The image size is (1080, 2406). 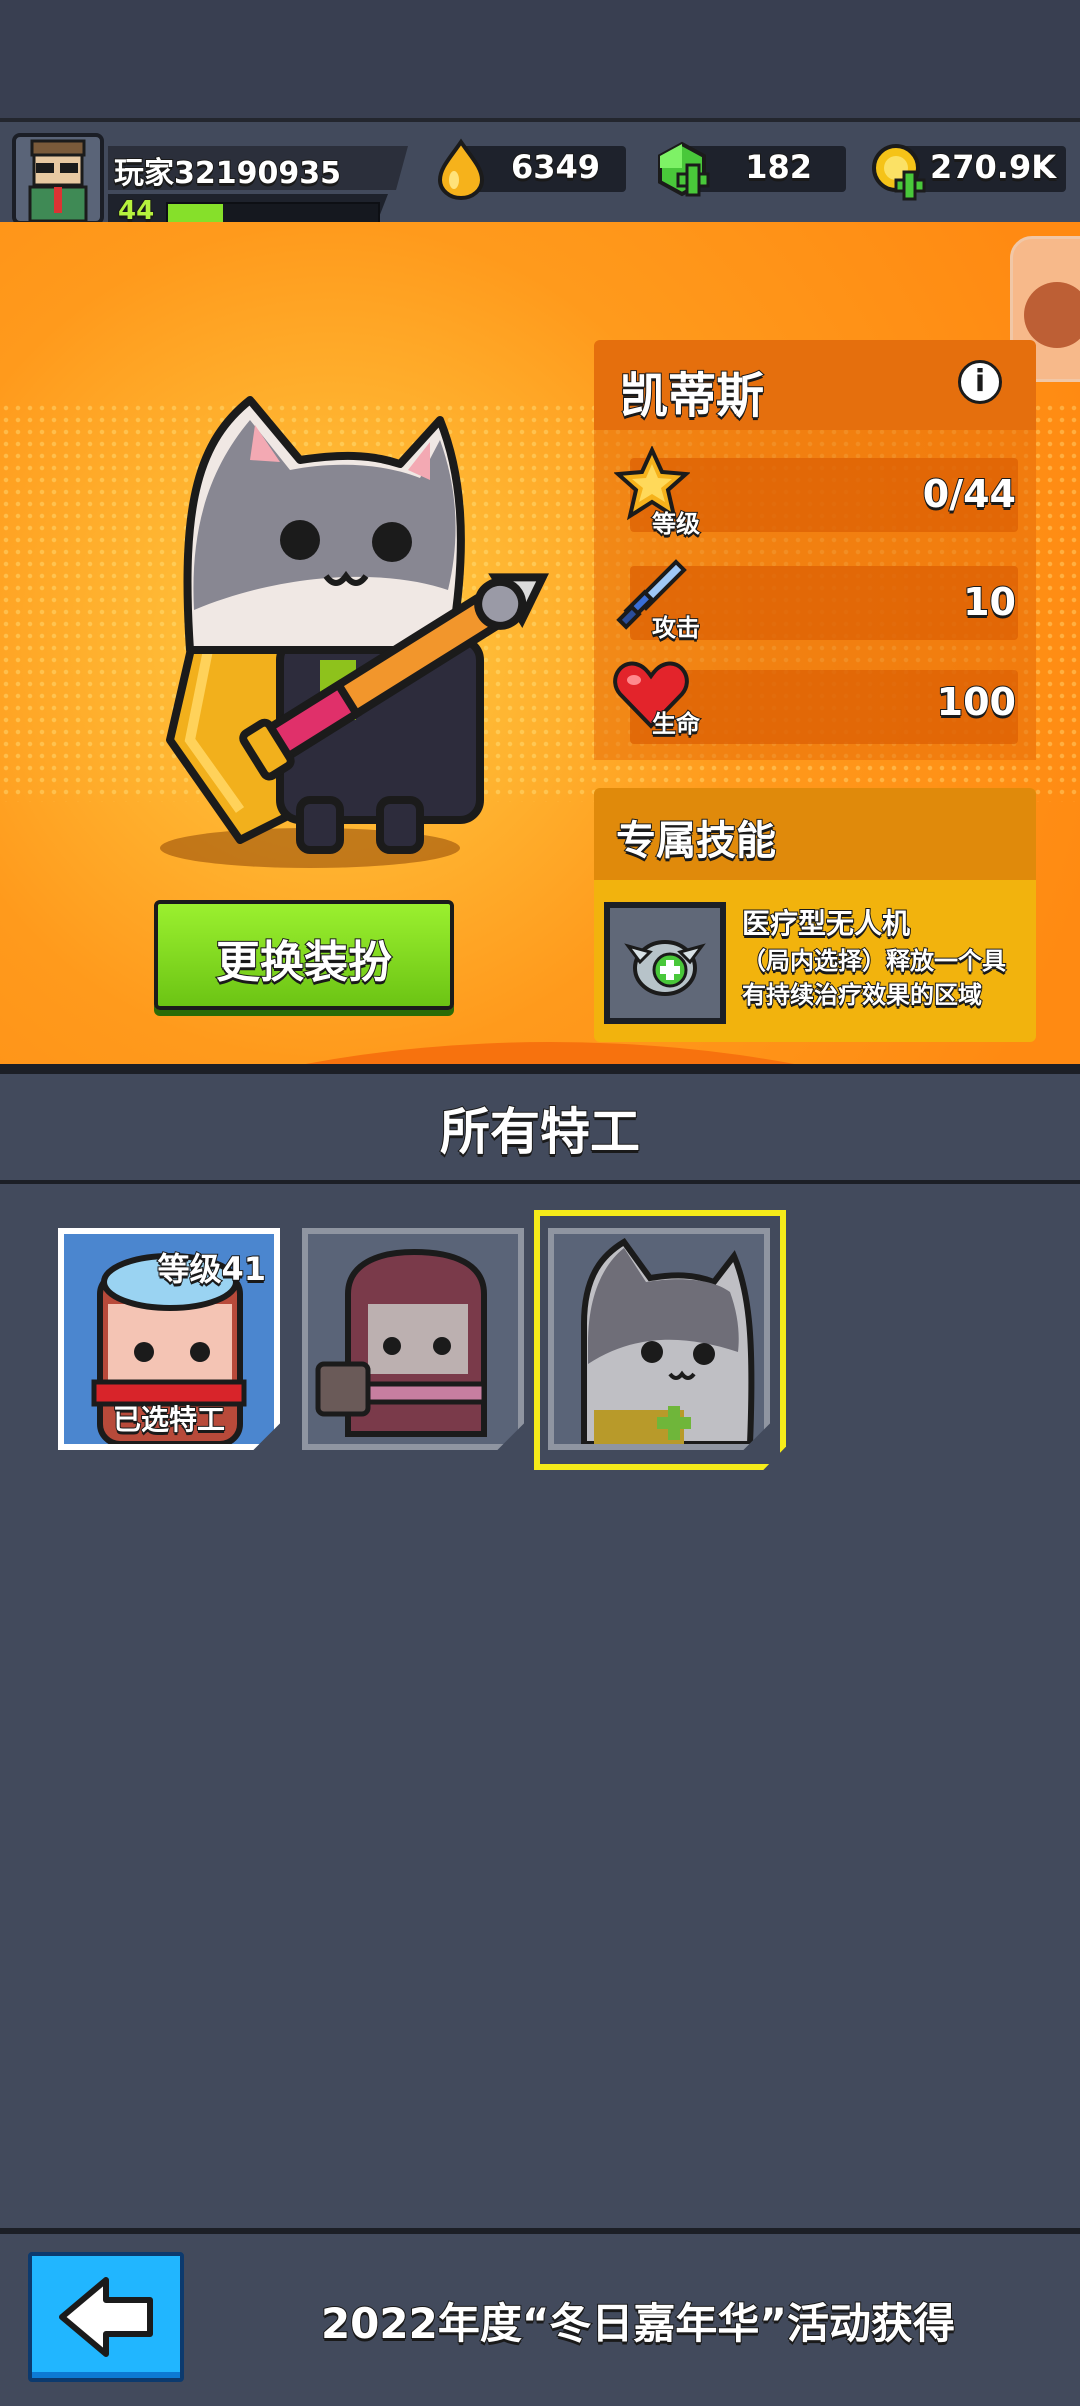 I want to click on medical-drone-icon, so click(x=665, y=968).